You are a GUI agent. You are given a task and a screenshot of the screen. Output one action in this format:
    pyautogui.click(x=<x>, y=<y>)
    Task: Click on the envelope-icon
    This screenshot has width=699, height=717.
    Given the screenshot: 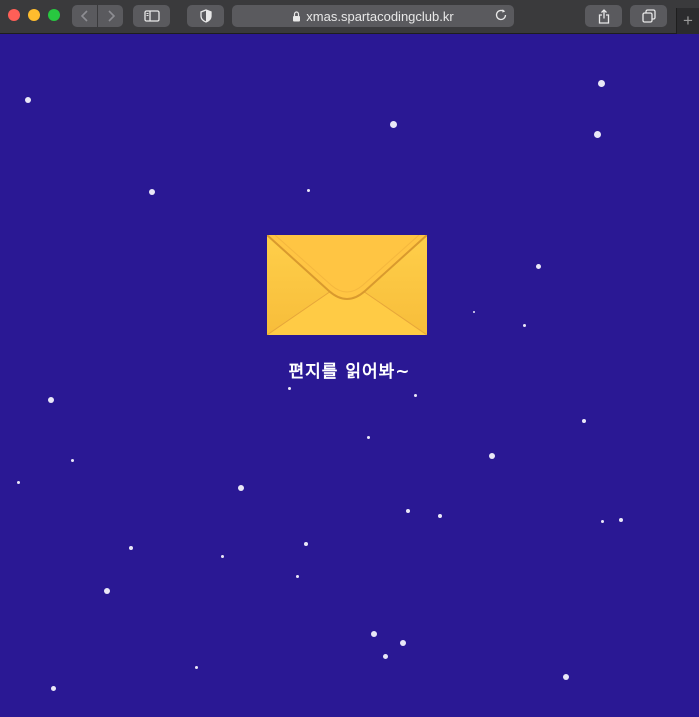 What is the action you would take?
    pyautogui.click(x=347, y=285)
    